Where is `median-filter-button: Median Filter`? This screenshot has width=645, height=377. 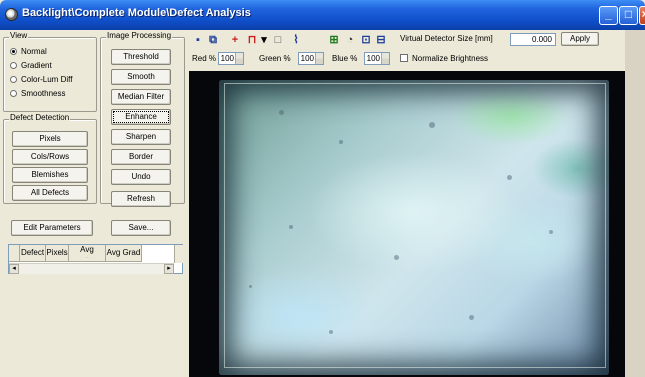 median-filter-button: Median Filter is located at coordinates (141, 97).